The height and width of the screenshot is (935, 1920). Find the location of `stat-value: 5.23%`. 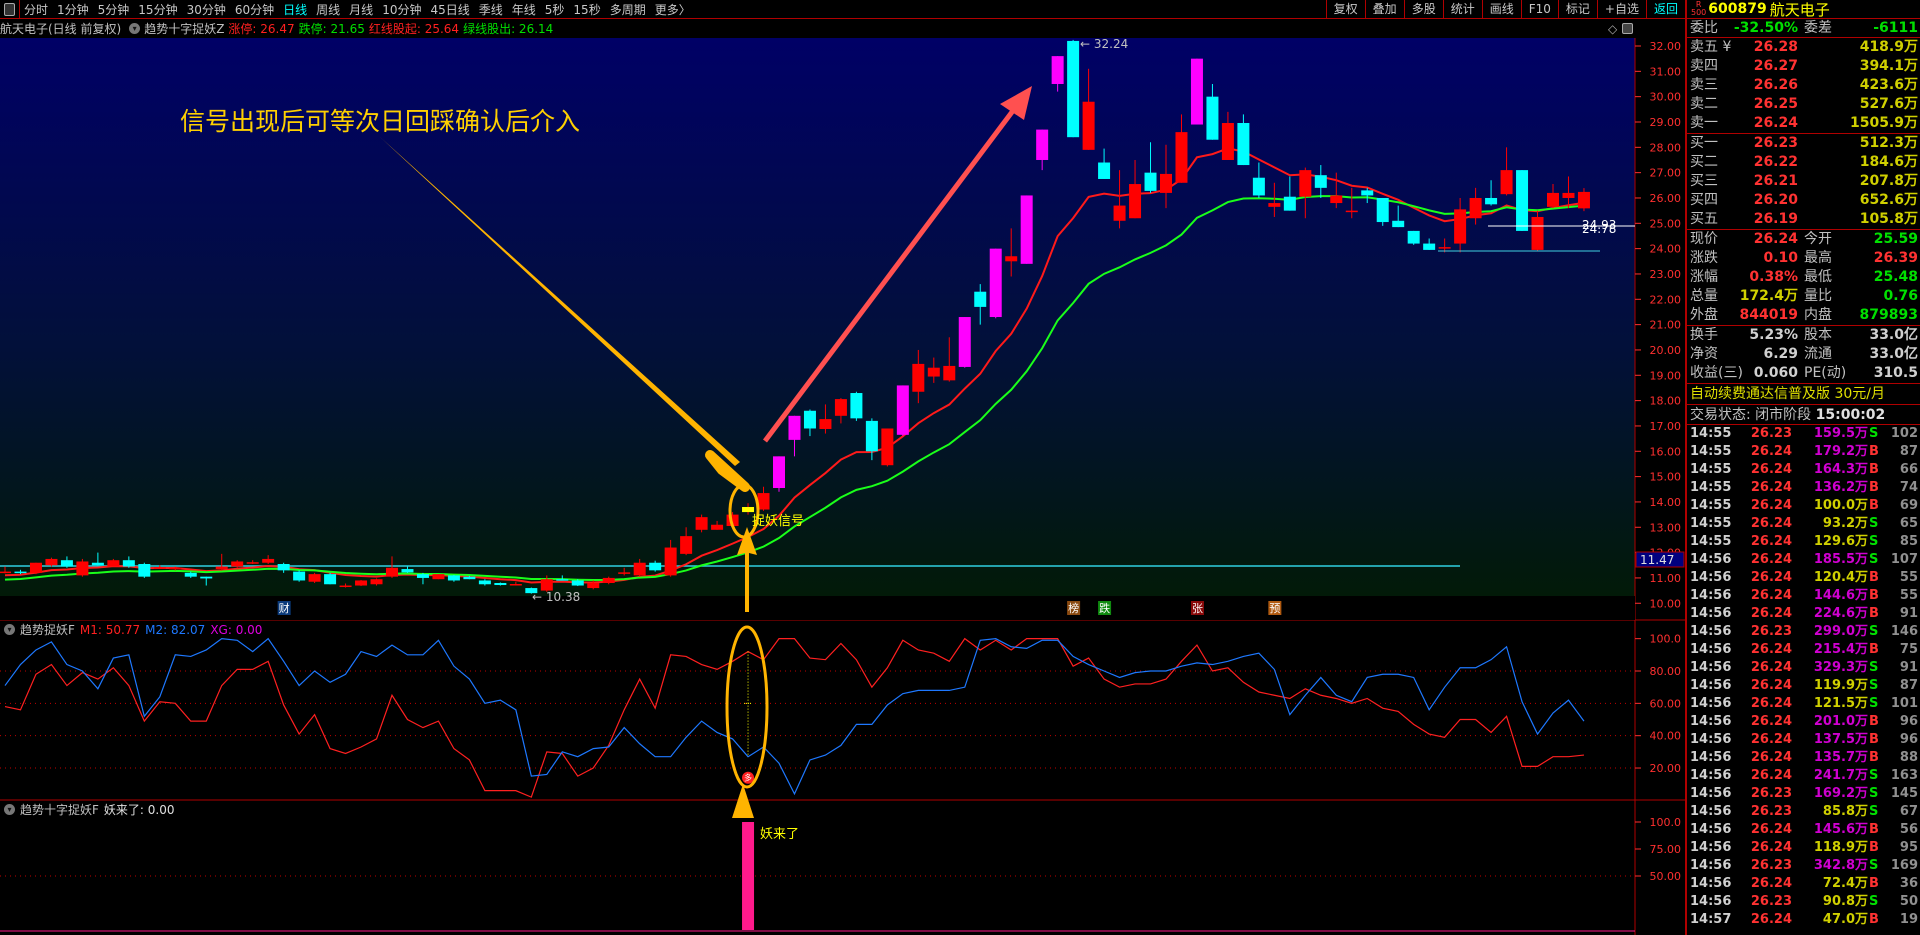

stat-value: 5.23% is located at coordinates (1773, 335).